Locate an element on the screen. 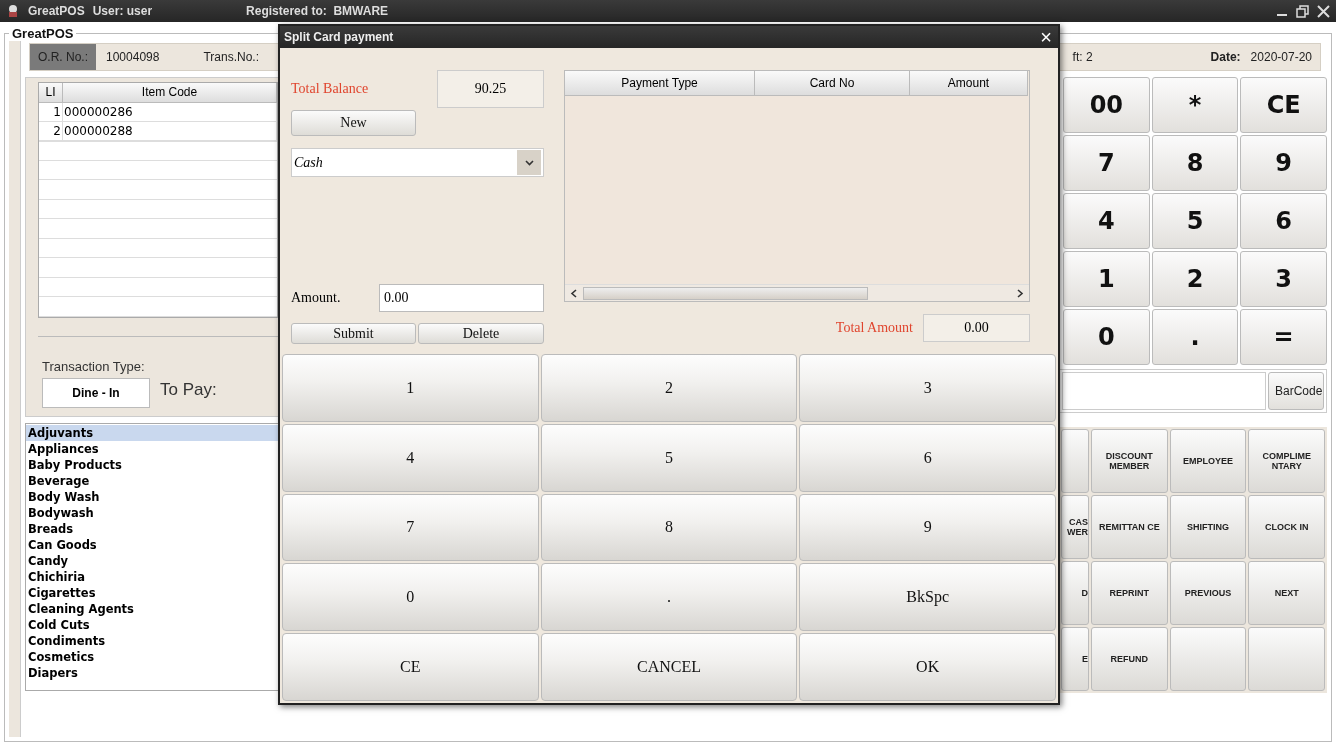 The image size is (1336, 749). category-item: Bodywash is located at coordinates (152, 513).